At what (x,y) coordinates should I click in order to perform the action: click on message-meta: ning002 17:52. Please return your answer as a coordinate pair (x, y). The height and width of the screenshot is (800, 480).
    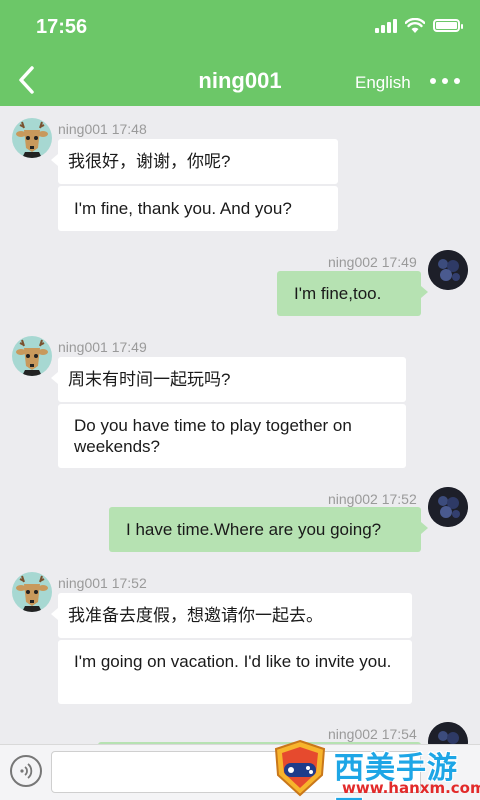
    Looking at the image, I should click on (372, 499).